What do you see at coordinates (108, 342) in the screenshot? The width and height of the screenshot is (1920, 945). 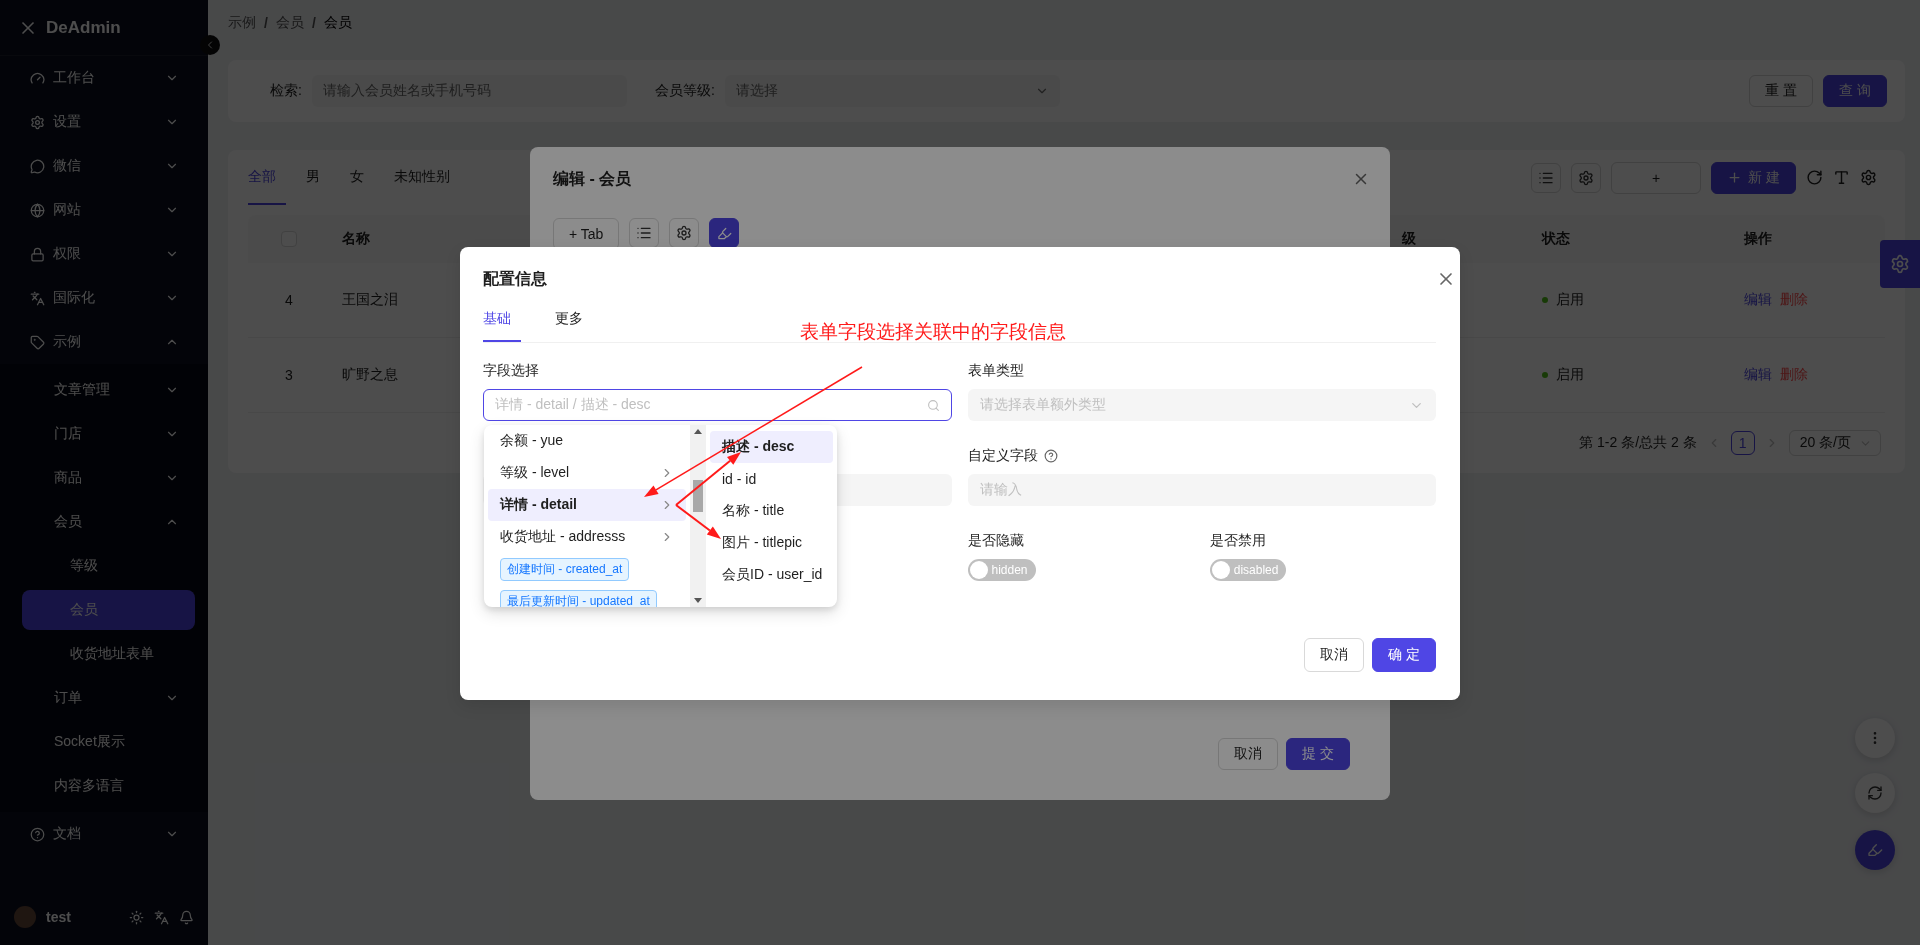 I see `menu-item: 示例` at bounding box center [108, 342].